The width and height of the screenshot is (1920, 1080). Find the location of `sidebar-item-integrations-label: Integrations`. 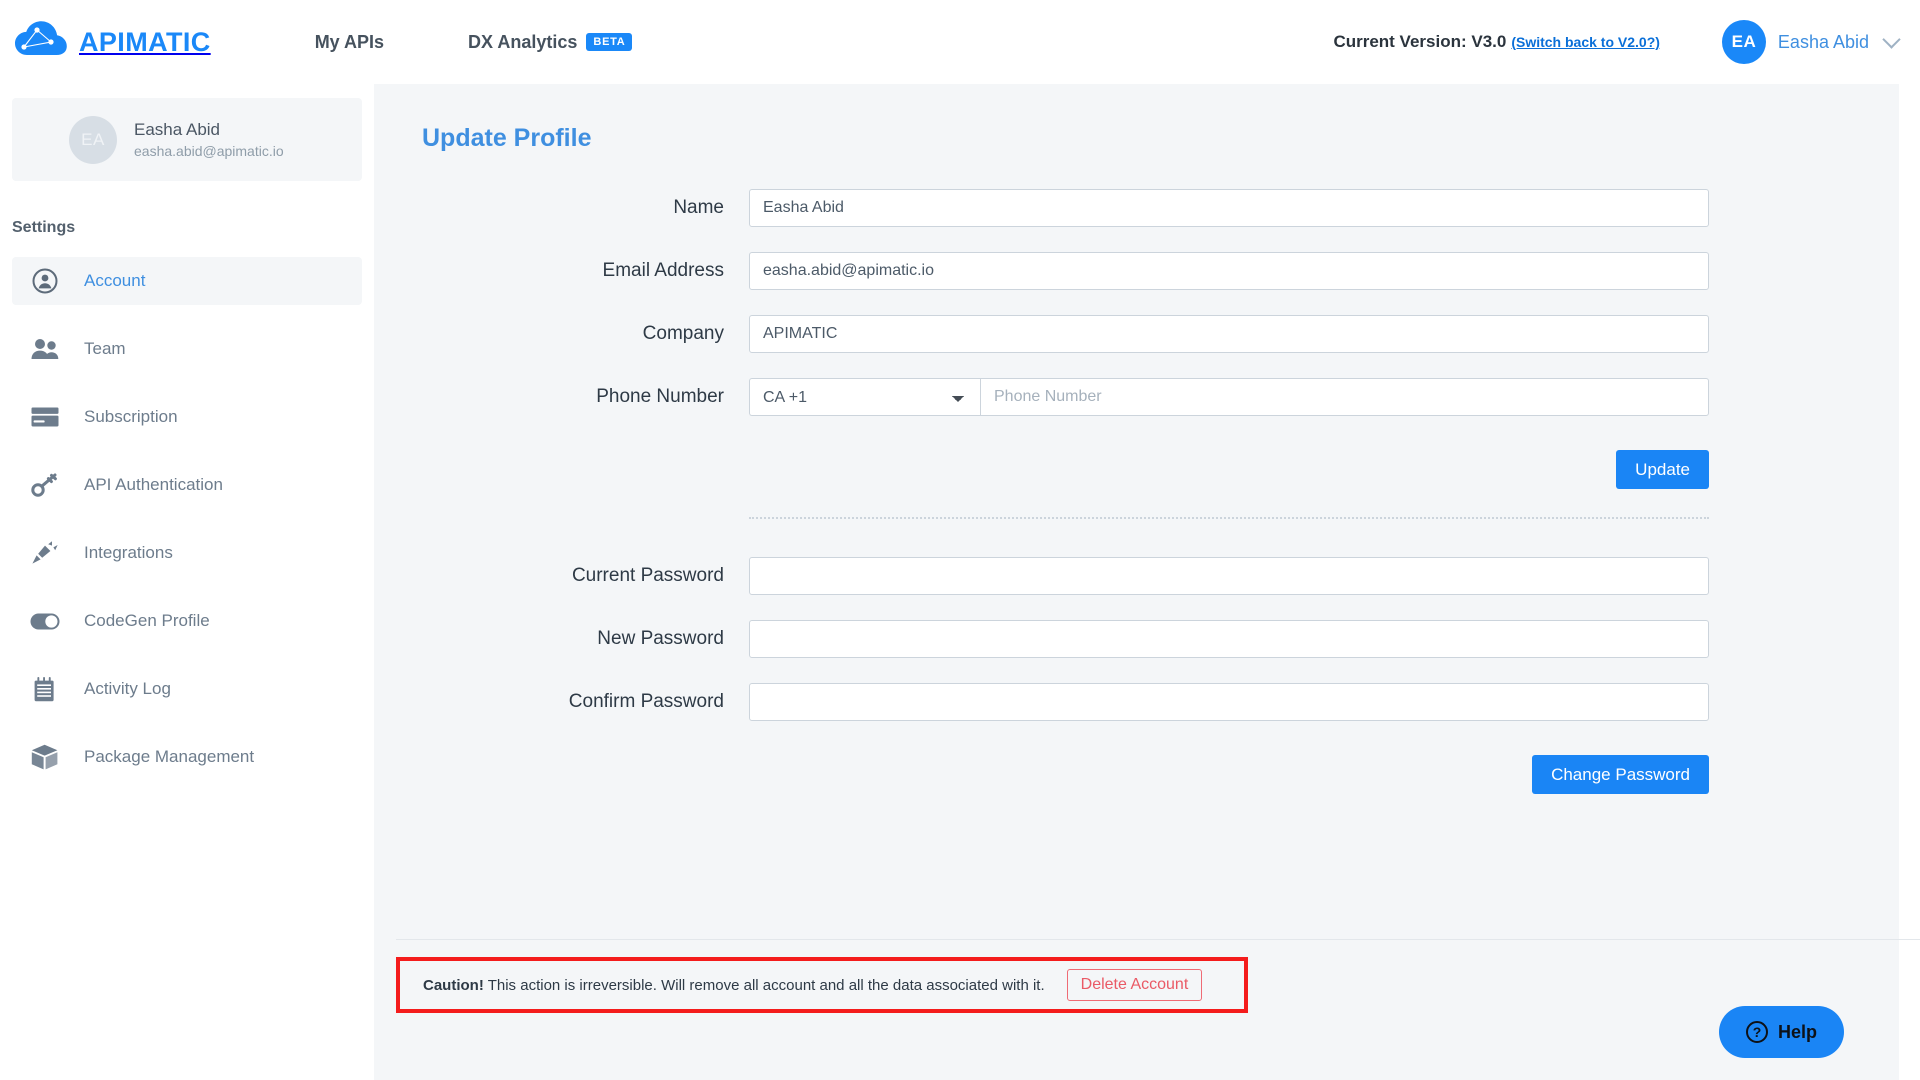

sidebar-item-integrations-label: Integrations is located at coordinates (128, 552).